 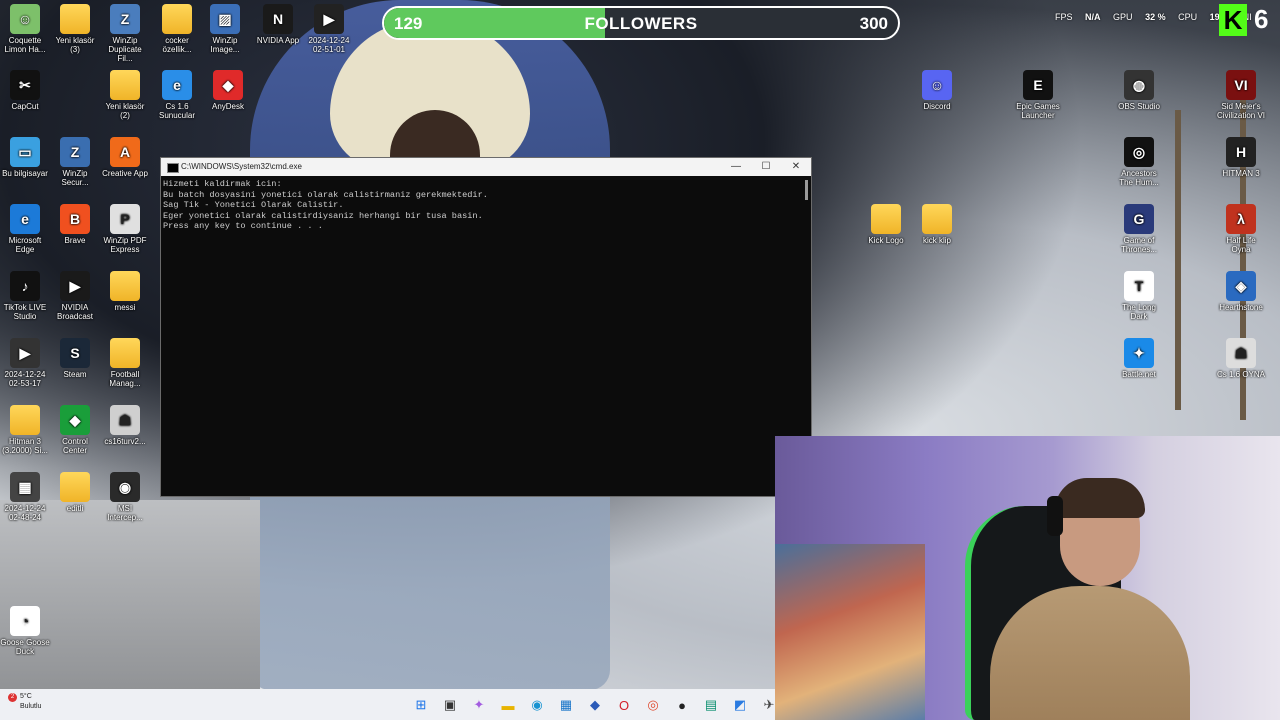 I want to click on desktop-icon: λ Half Life Oyna, so click(x=1241, y=229).